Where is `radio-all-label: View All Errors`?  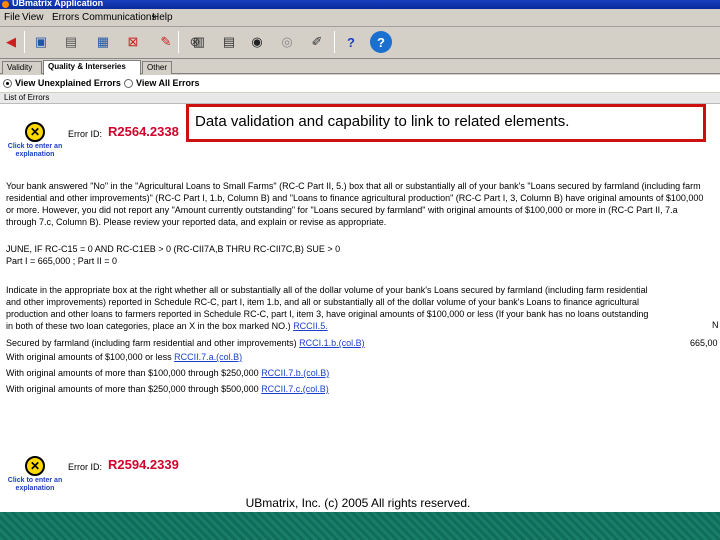
radio-all-label: View All Errors is located at coordinates (168, 83).